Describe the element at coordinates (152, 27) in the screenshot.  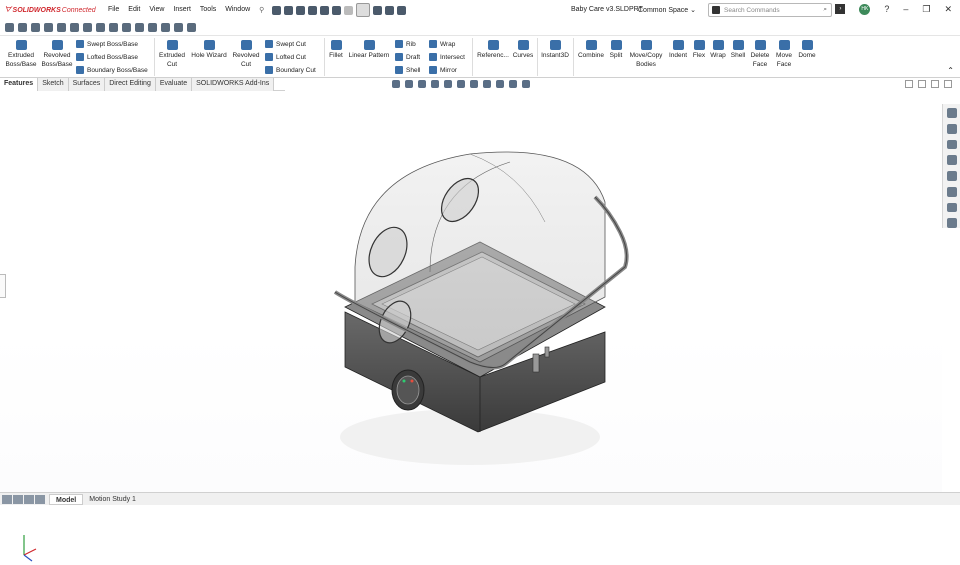
I see `relations-icon` at that location.